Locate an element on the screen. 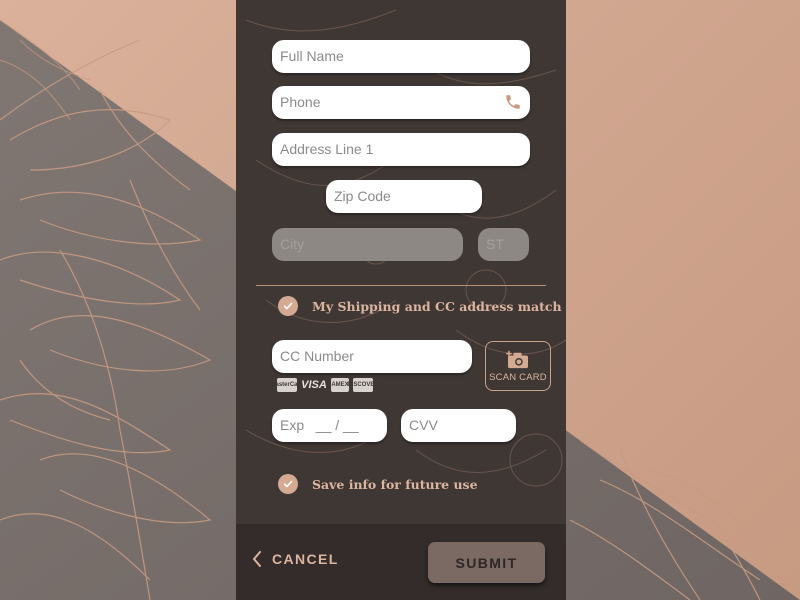 Image resolution: width=800 pixels, height=600 pixels. state-input: ST is located at coordinates (503, 244).